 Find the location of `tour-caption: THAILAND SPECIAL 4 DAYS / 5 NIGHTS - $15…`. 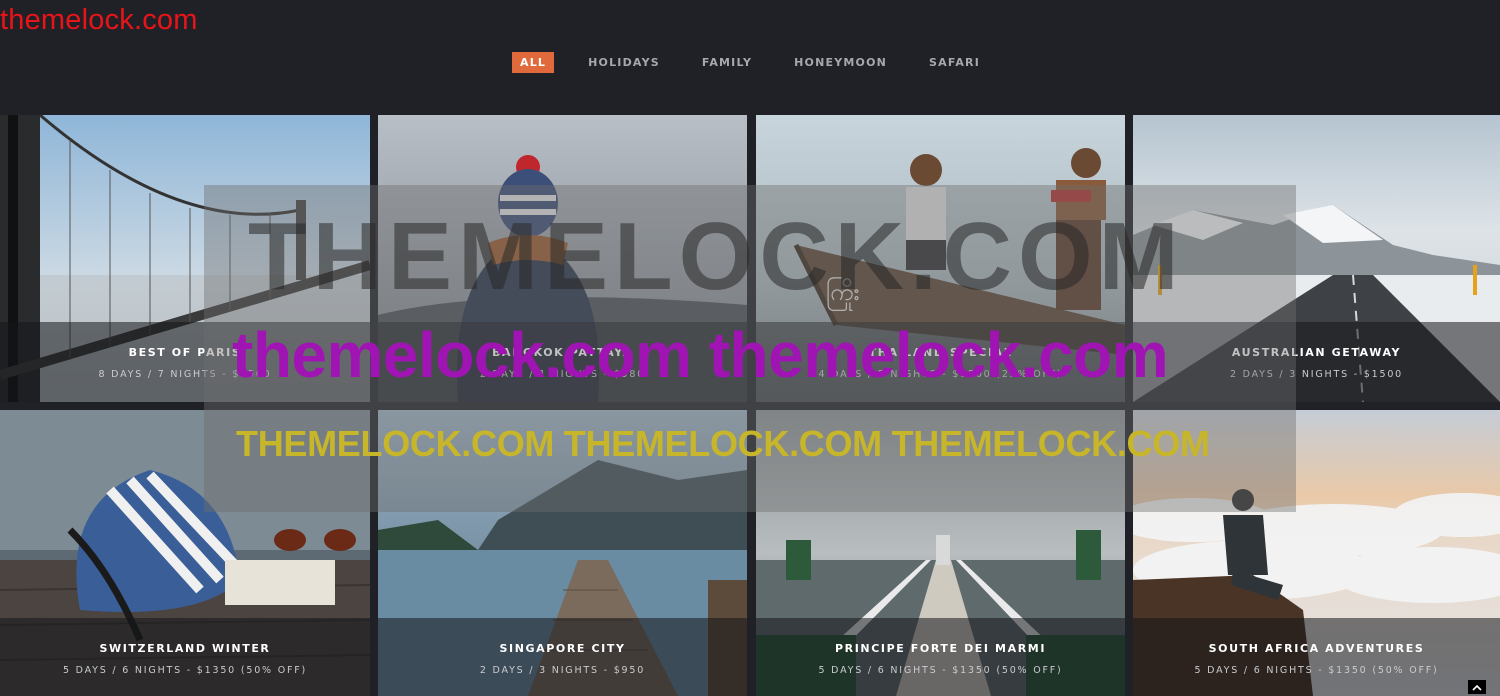

tour-caption: THAILAND SPECIAL 4 DAYS / 5 NIGHTS - $15… is located at coordinates (940, 362).